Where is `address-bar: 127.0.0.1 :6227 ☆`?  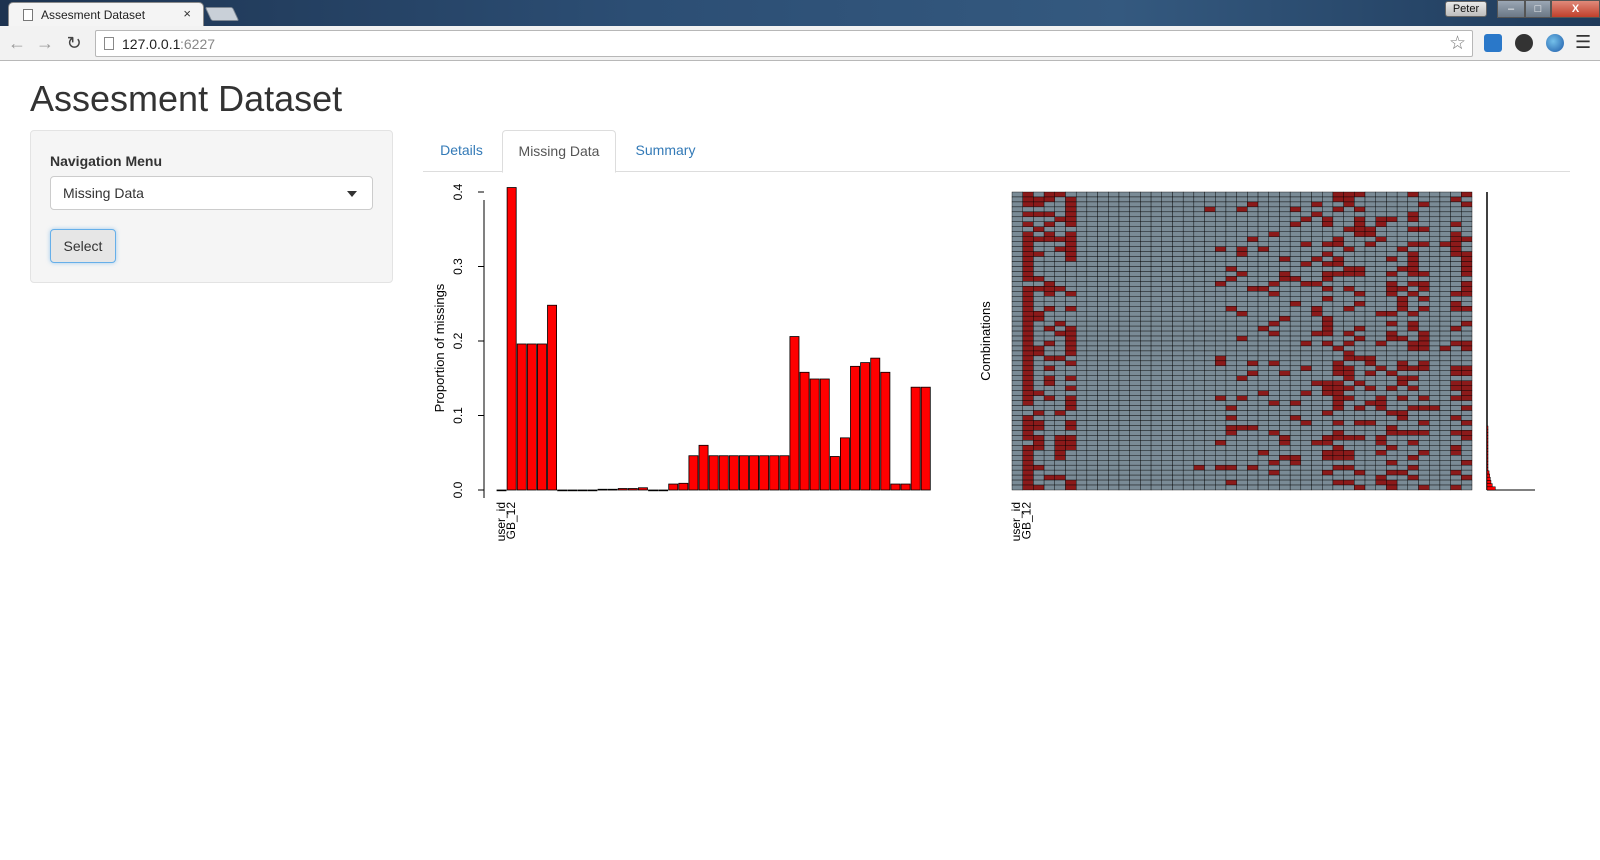
address-bar: 127.0.0.1 :6227 ☆ is located at coordinates (784, 43).